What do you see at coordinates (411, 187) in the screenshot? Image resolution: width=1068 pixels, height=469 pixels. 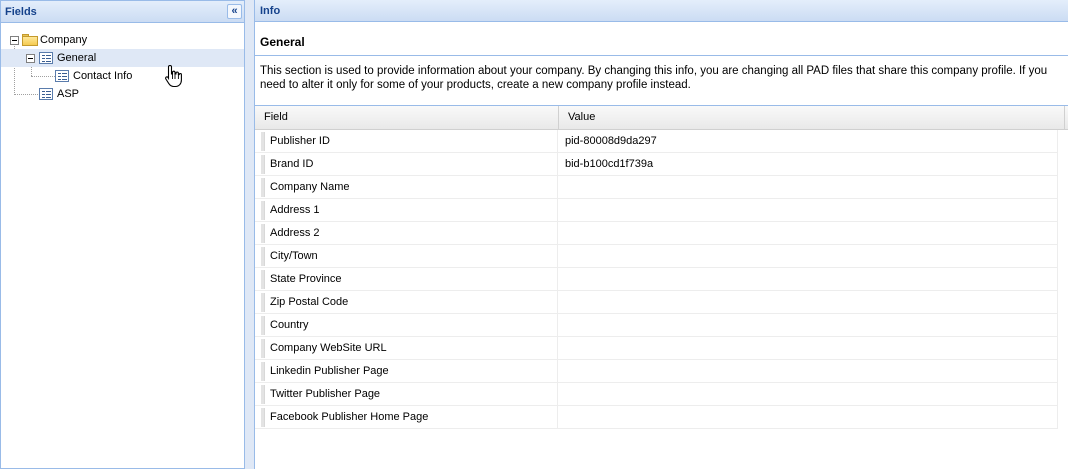 I see `field-name-cell: Company Name` at bounding box center [411, 187].